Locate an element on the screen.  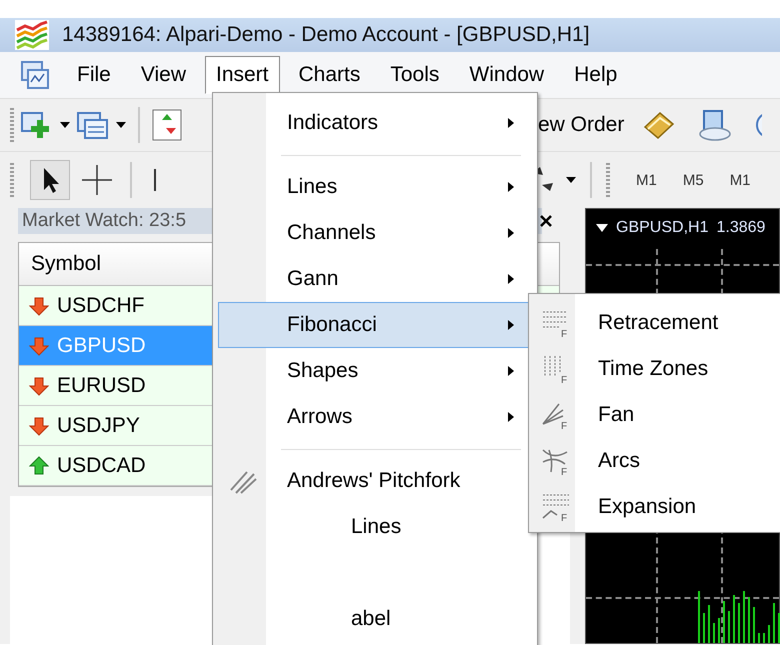
menu-item: Andrews' Pitchfork is located at coordinates (373, 481).